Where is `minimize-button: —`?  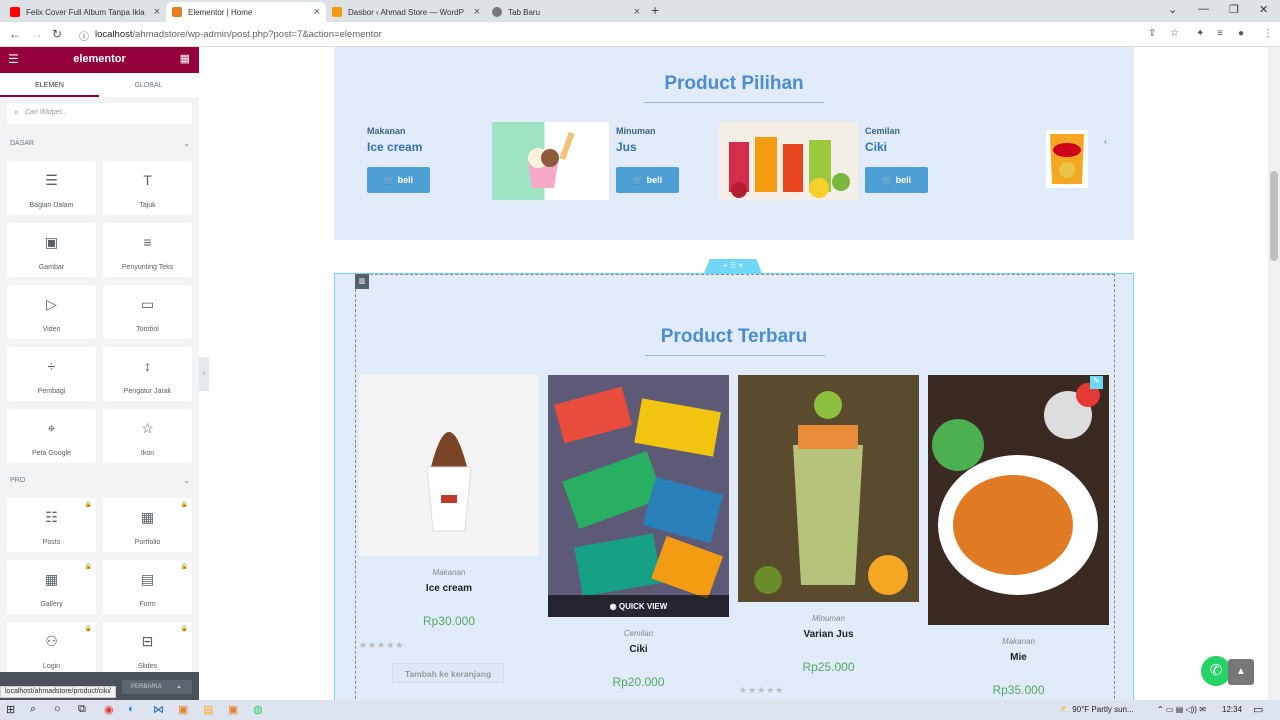
minimize-button: — is located at coordinates (1203, 9).